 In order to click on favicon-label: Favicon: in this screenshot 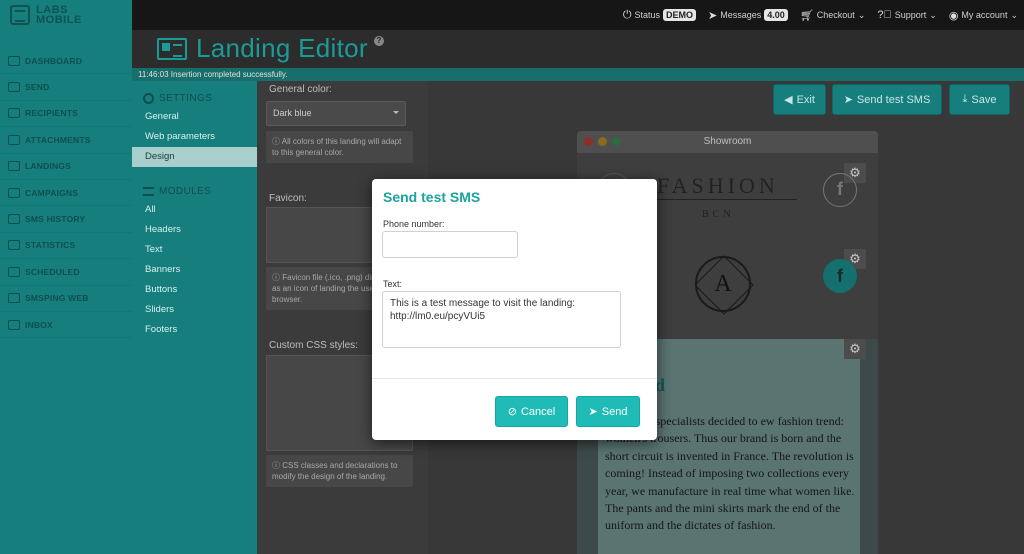, I will do `click(288, 198)`.